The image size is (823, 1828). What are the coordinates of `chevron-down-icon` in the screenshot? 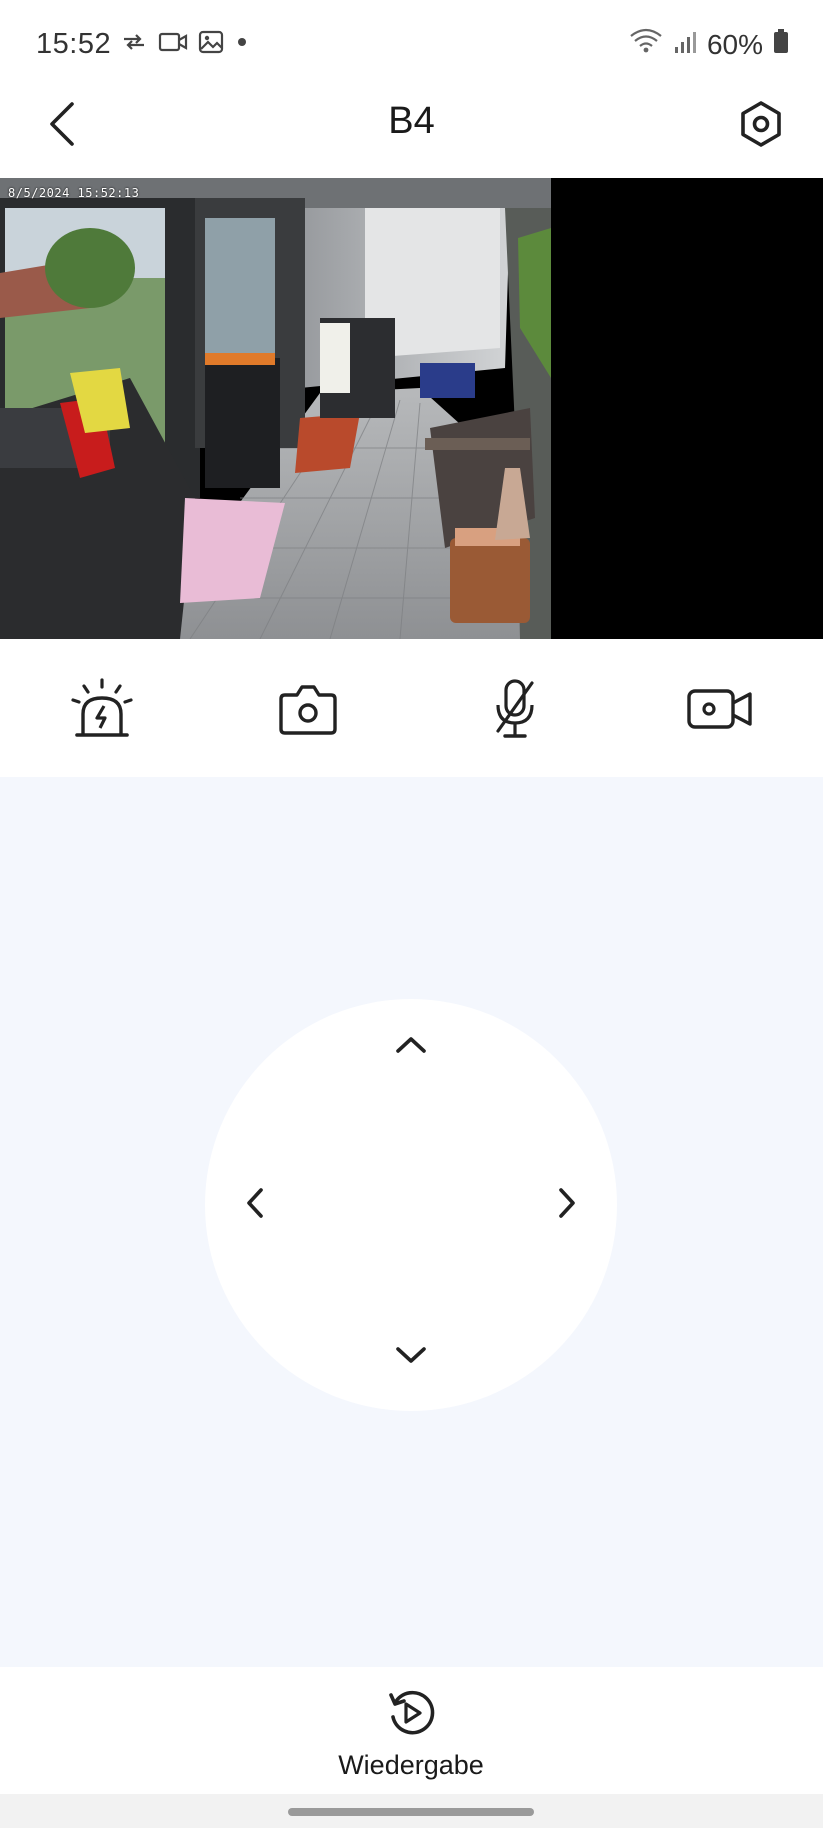 It's located at (411, 1357).